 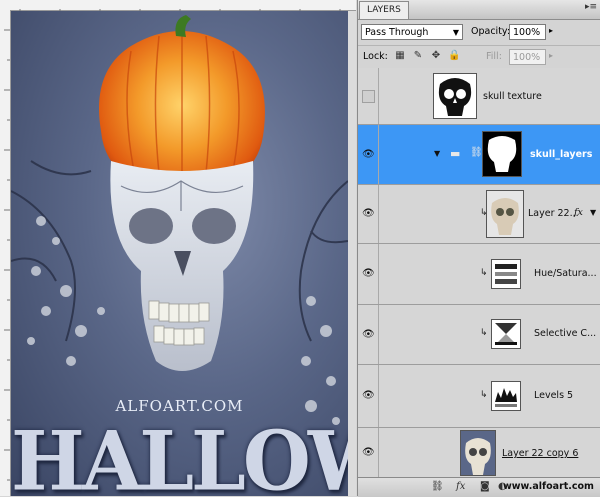 I want to click on hue-saturation-adjustment-icon, so click(x=506, y=274).